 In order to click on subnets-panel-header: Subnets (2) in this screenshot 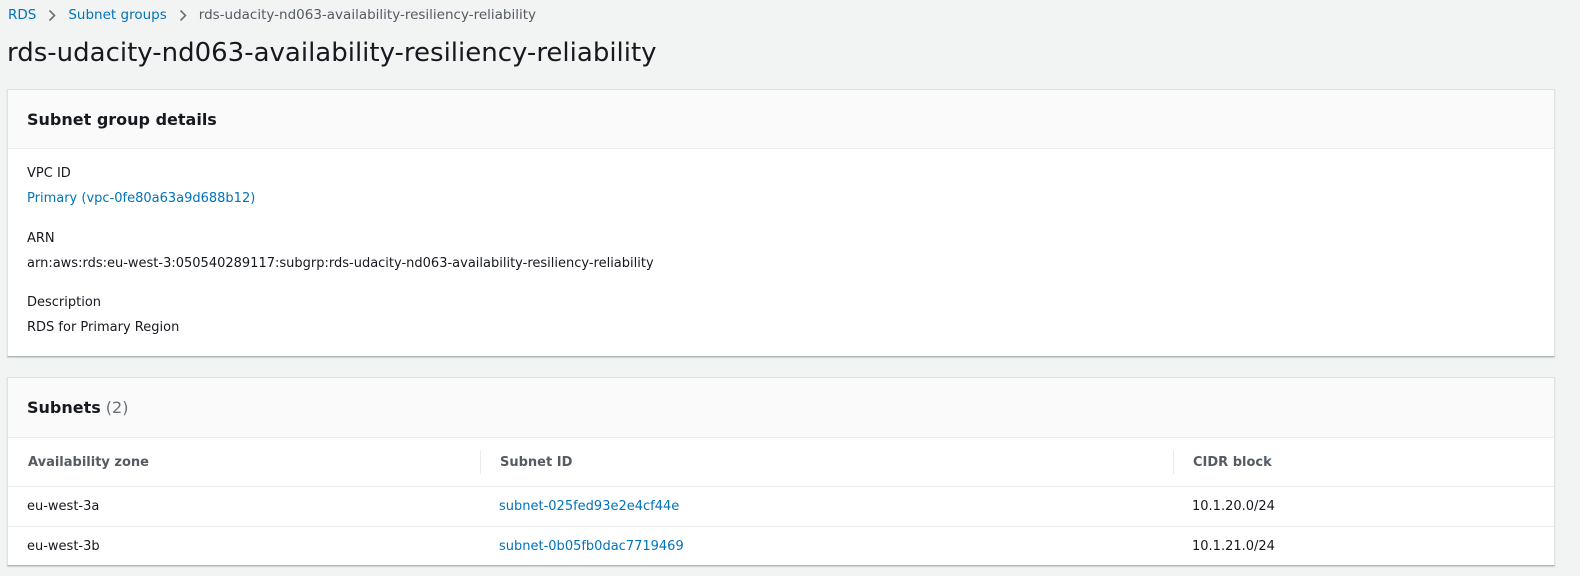, I will do `click(781, 408)`.